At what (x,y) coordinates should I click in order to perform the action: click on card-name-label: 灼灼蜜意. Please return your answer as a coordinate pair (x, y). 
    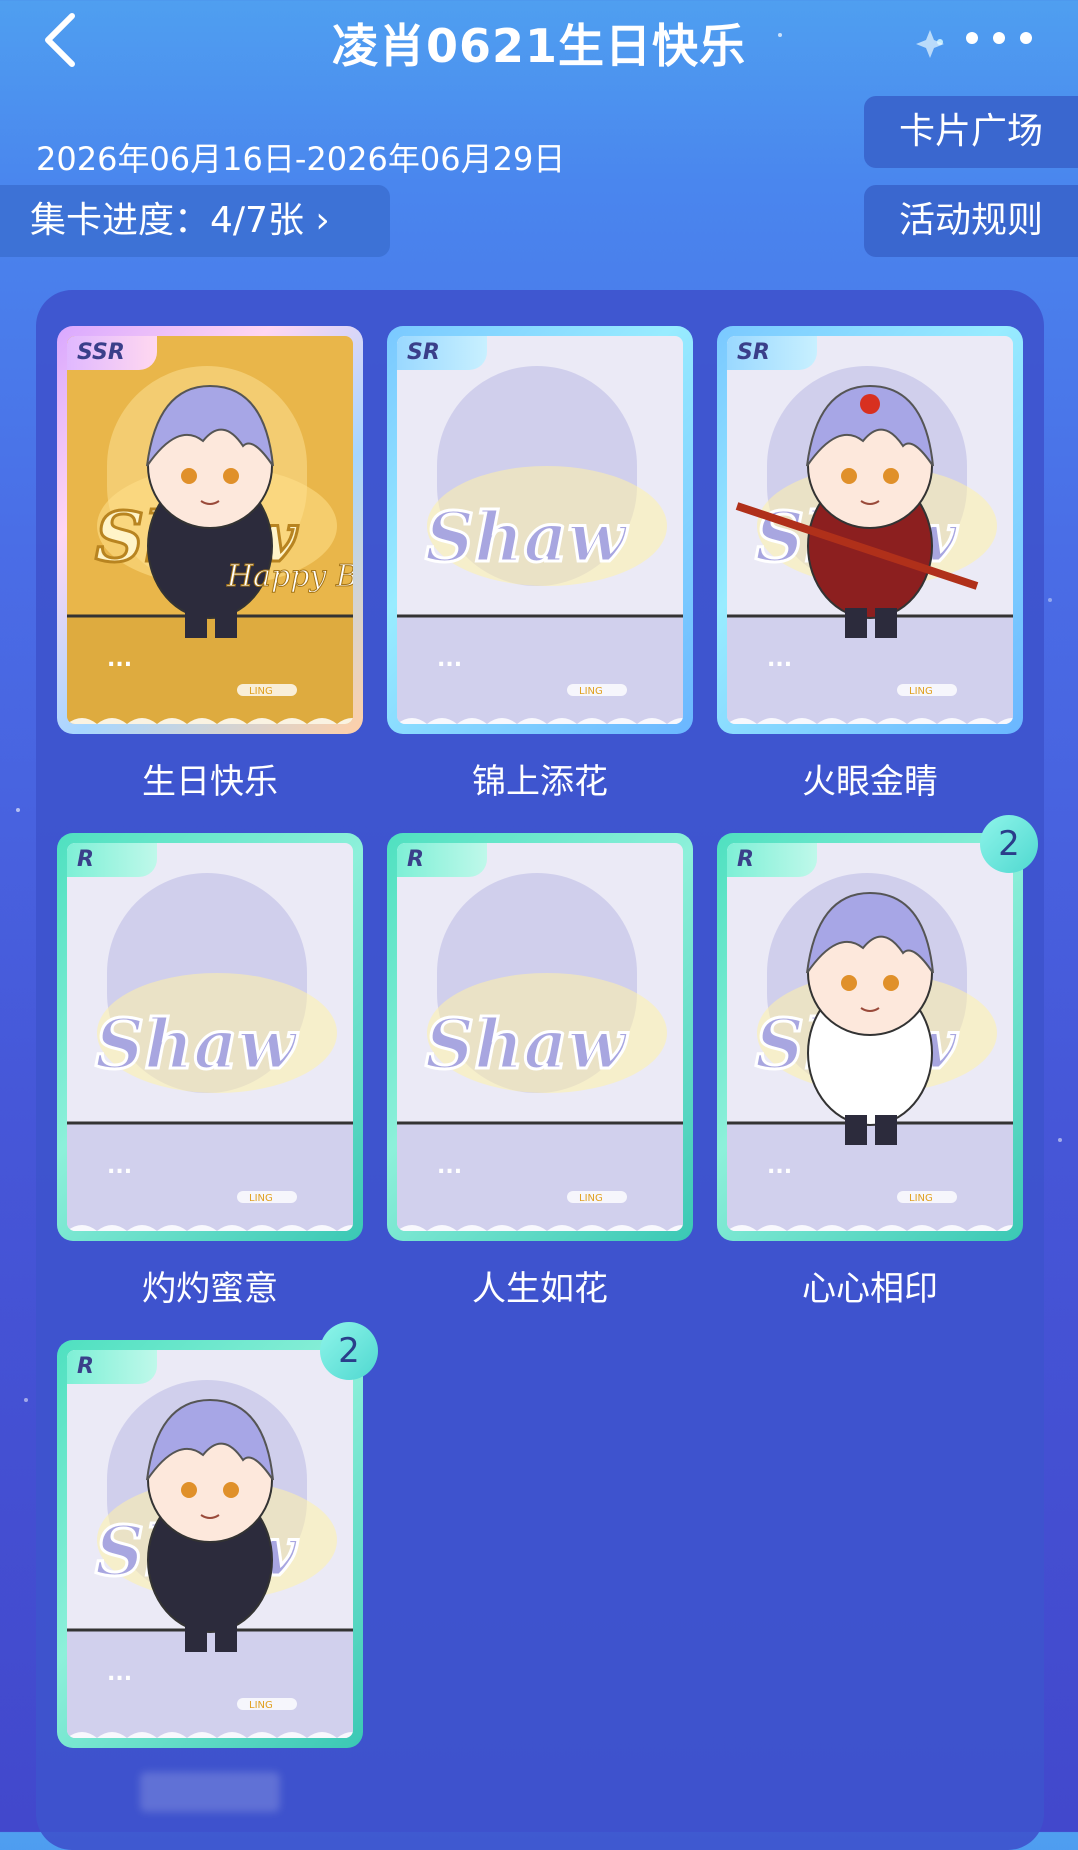
    Looking at the image, I should click on (210, 1289).